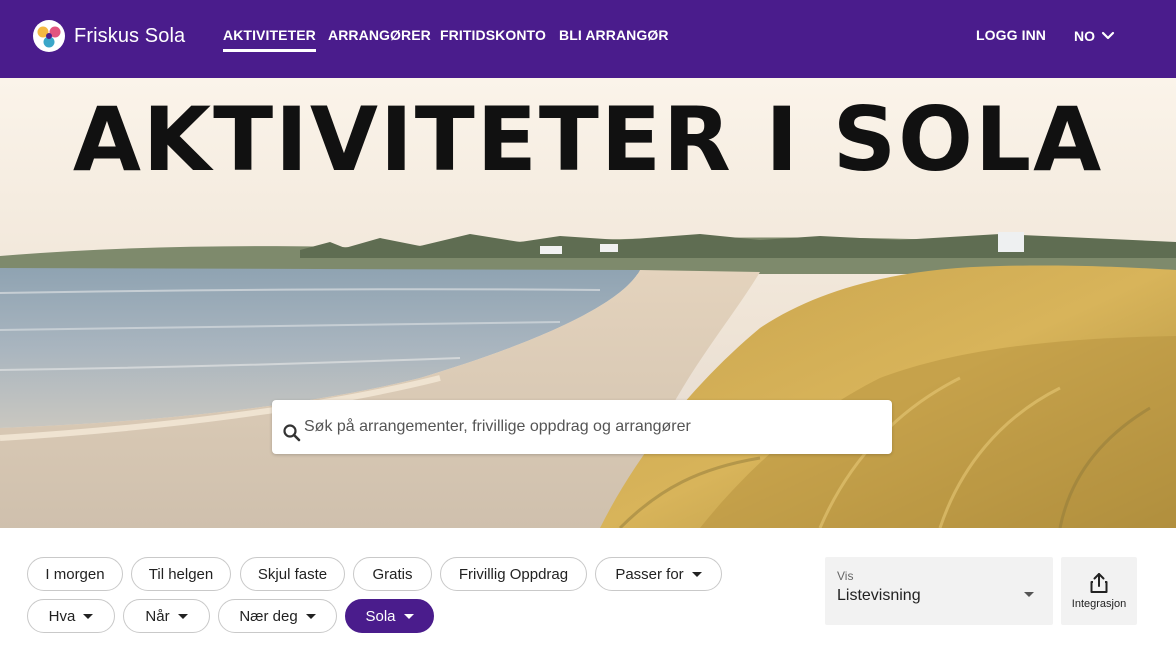  Describe the element at coordinates (939, 591) in the screenshot. I see `view-mode-select: Vis Listevisning` at that location.